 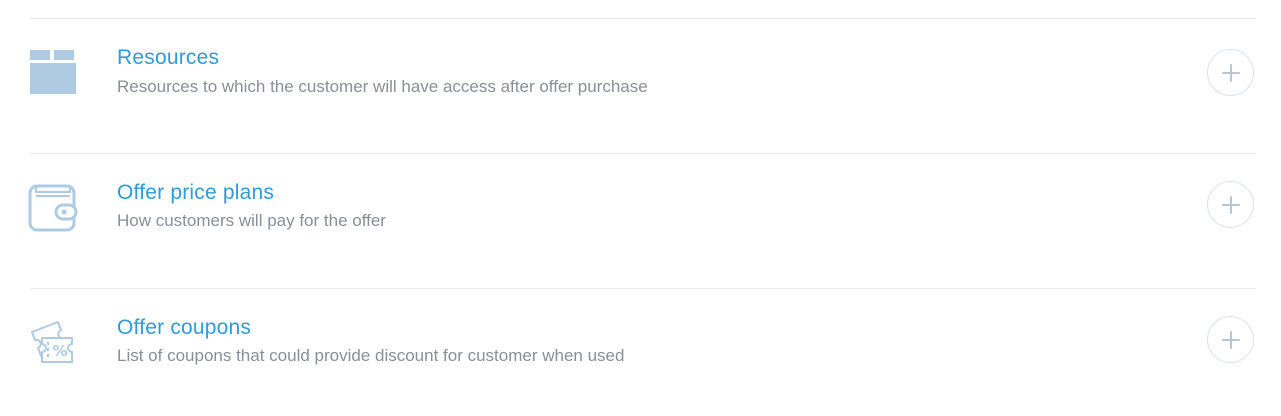 What do you see at coordinates (1230, 72) in the screenshot?
I see `add-resource-button` at bounding box center [1230, 72].